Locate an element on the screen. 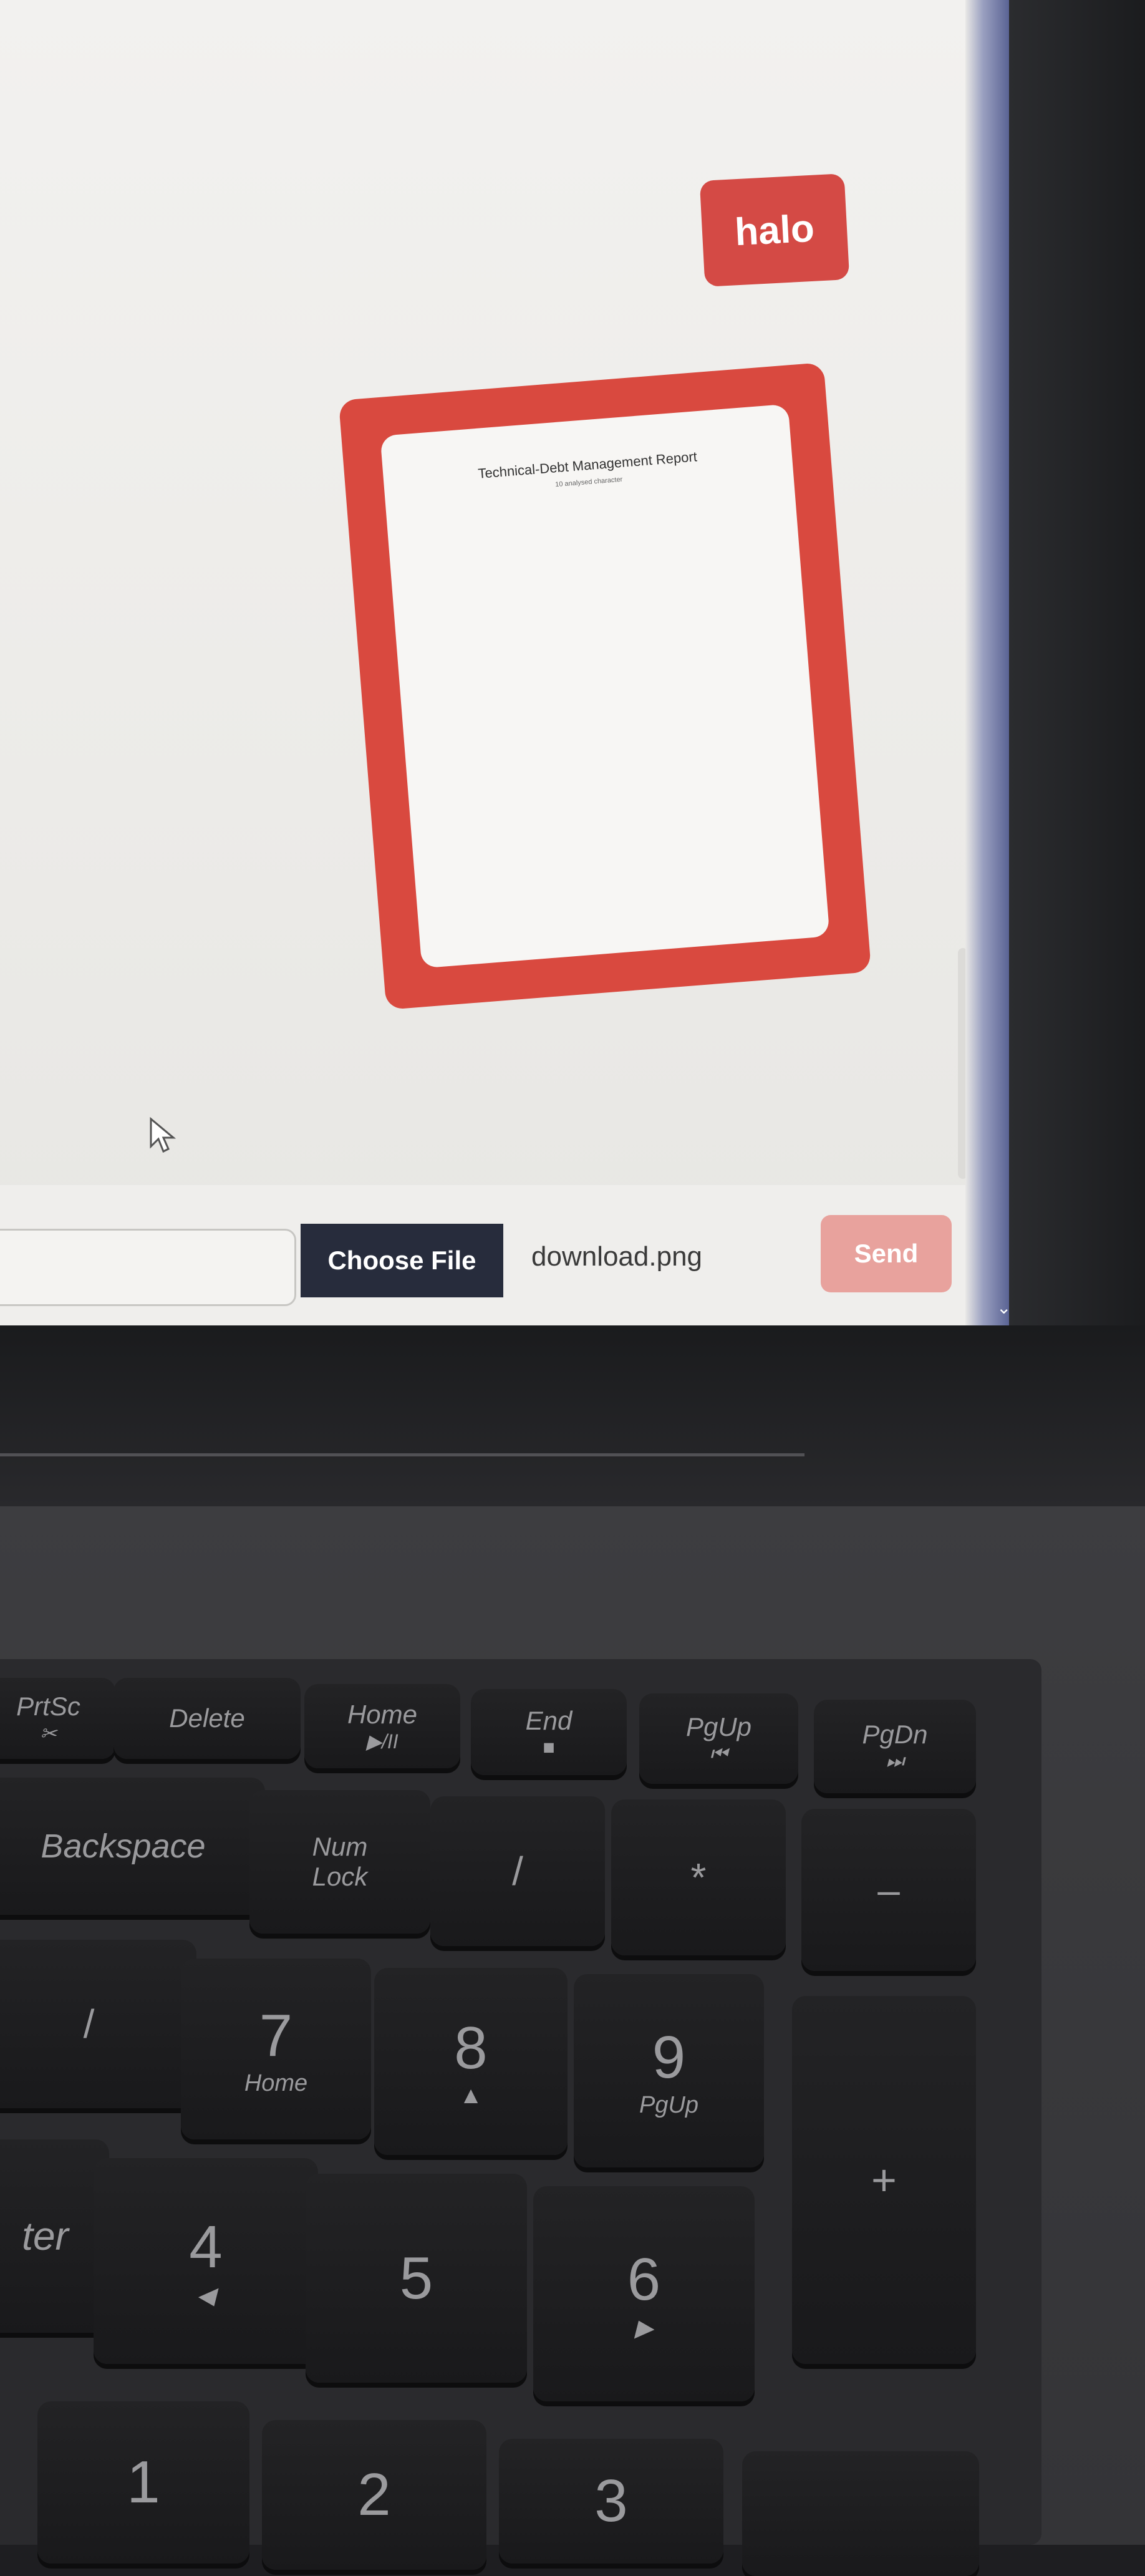 The image size is (1145, 2576). key-label: 8 is located at coordinates (471, 2047).